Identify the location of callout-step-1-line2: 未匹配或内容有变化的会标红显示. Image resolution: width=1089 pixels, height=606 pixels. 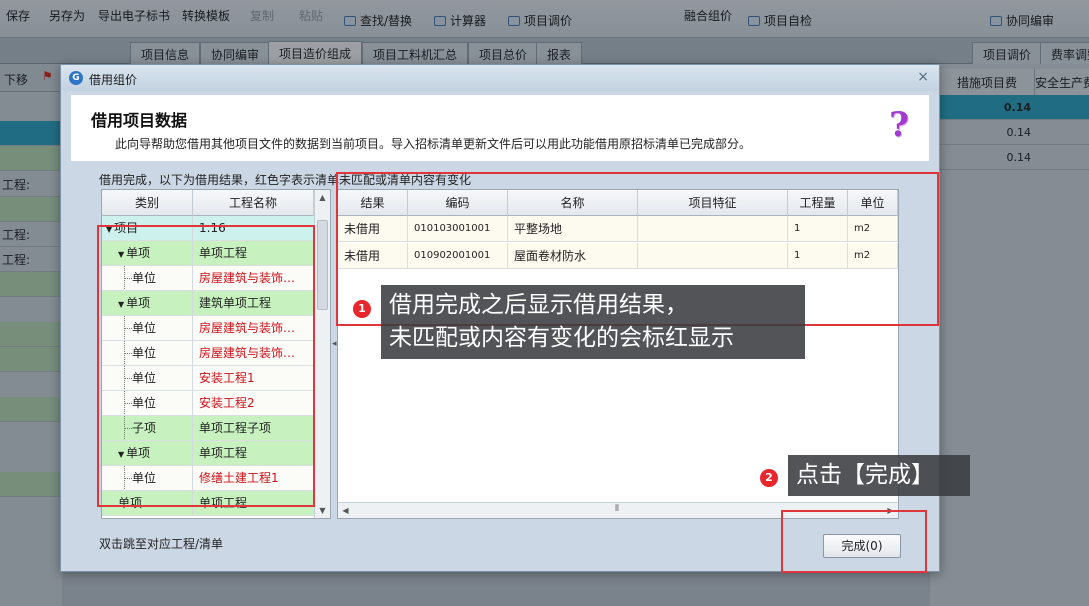
(561, 338).